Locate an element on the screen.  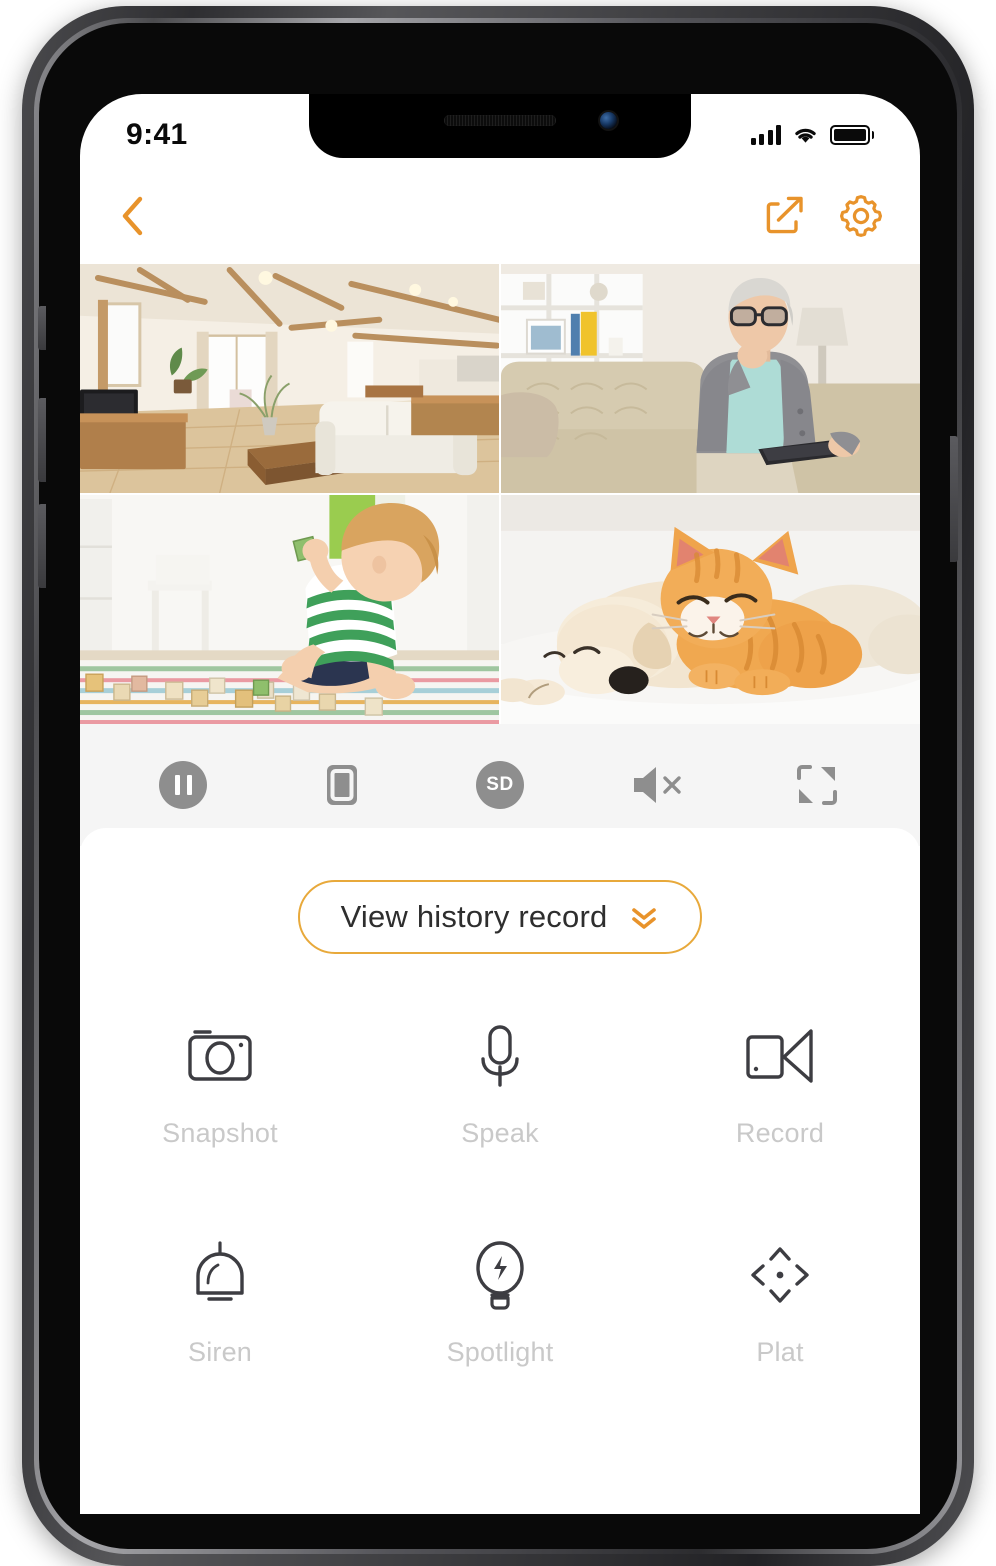
view-history-record-button: View history record is located at coordinates (500, 917).